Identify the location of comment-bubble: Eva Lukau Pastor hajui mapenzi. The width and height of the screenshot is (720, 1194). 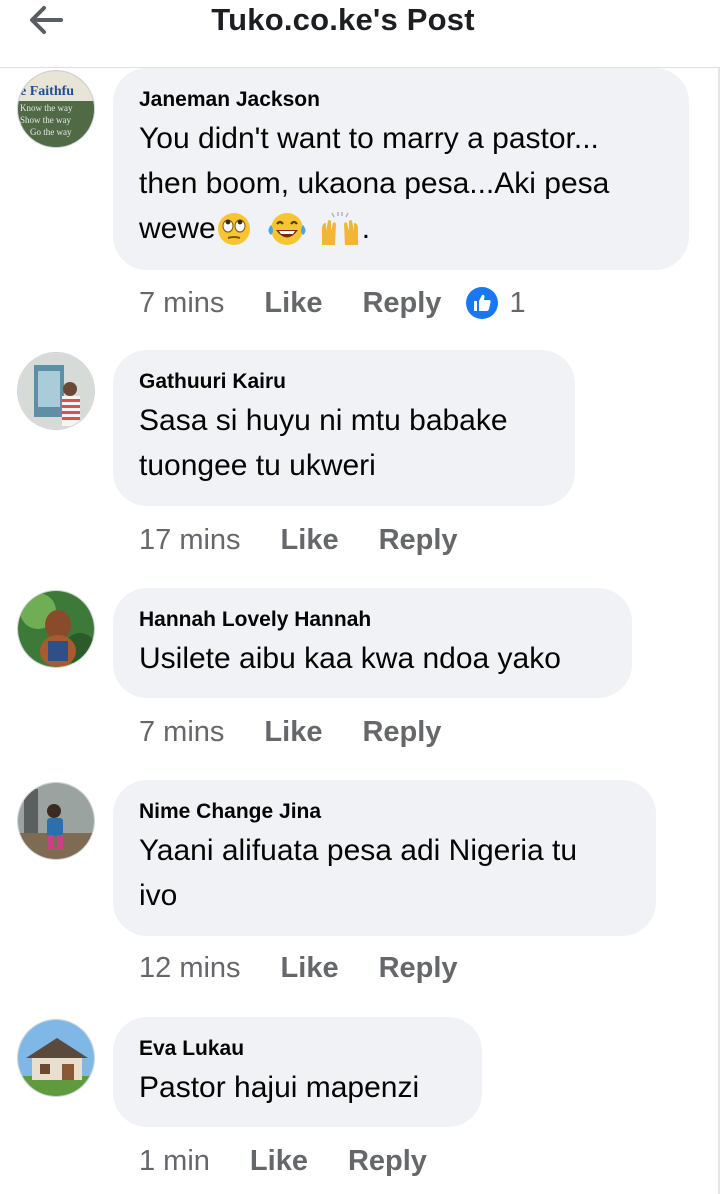
(297, 1072).